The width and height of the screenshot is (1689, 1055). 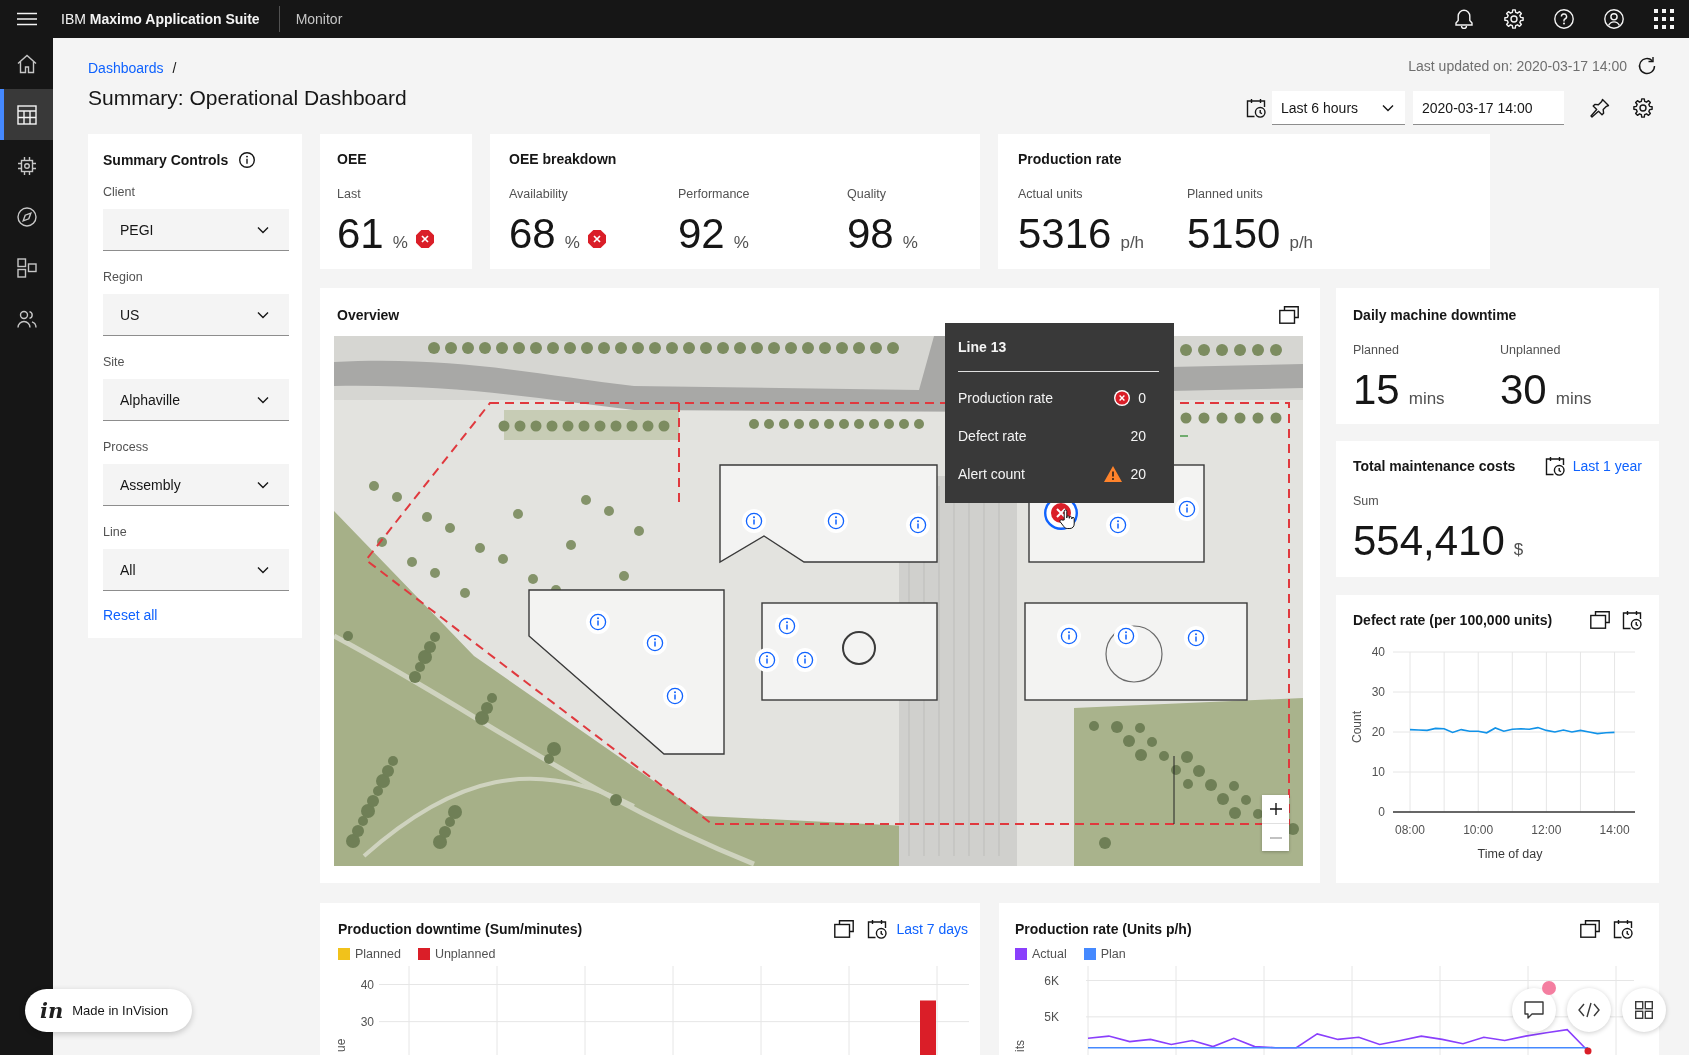 What do you see at coordinates (1464, 19) in the screenshot?
I see `bell-icon` at bounding box center [1464, 19].